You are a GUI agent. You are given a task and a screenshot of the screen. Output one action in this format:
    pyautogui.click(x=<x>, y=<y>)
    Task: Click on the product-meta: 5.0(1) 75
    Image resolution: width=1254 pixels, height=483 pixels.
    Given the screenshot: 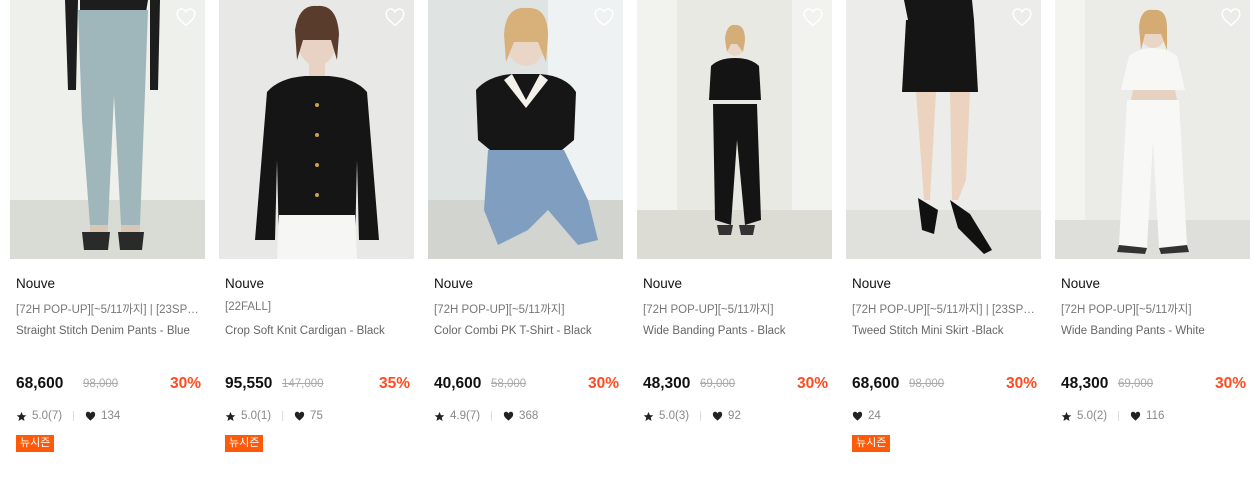 What is the action you would take?
    pyautogui.click(x=274, y=416)
    